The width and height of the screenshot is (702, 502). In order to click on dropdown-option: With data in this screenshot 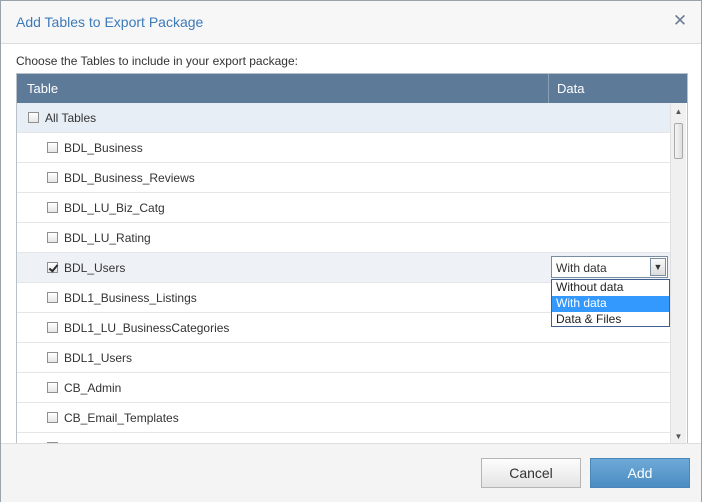, I will do `click(610, 304)`.